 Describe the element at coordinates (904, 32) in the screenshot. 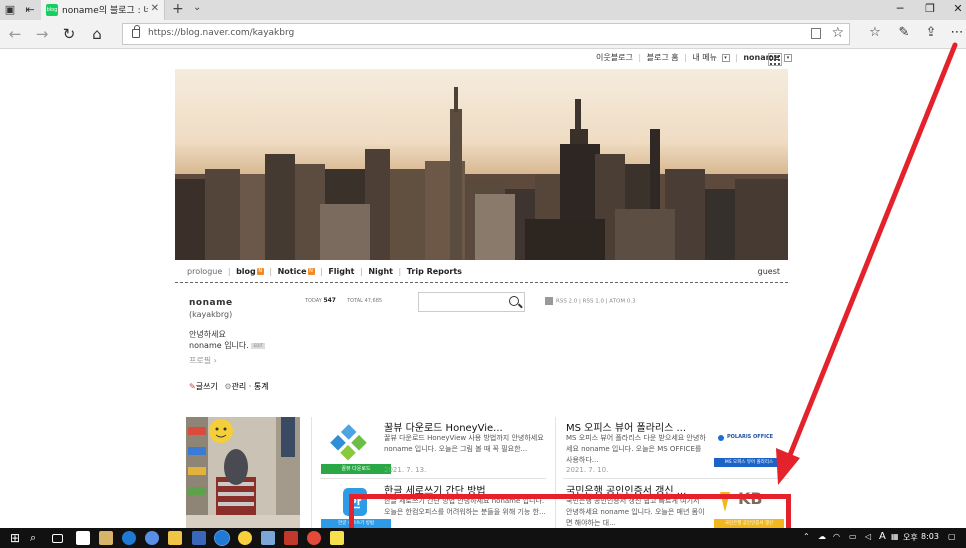

I see `pen-notes-icon: ✎` at that location.